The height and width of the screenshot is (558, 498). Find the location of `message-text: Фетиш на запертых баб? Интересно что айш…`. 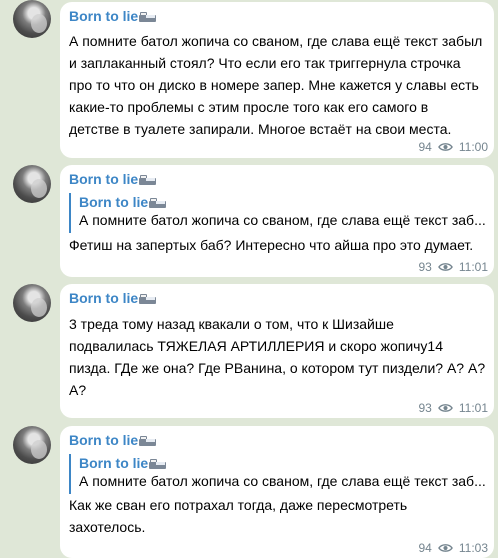

message-text: Фетиш на запертых баб? Интересно что айш… is located at coordinates (271, 245).